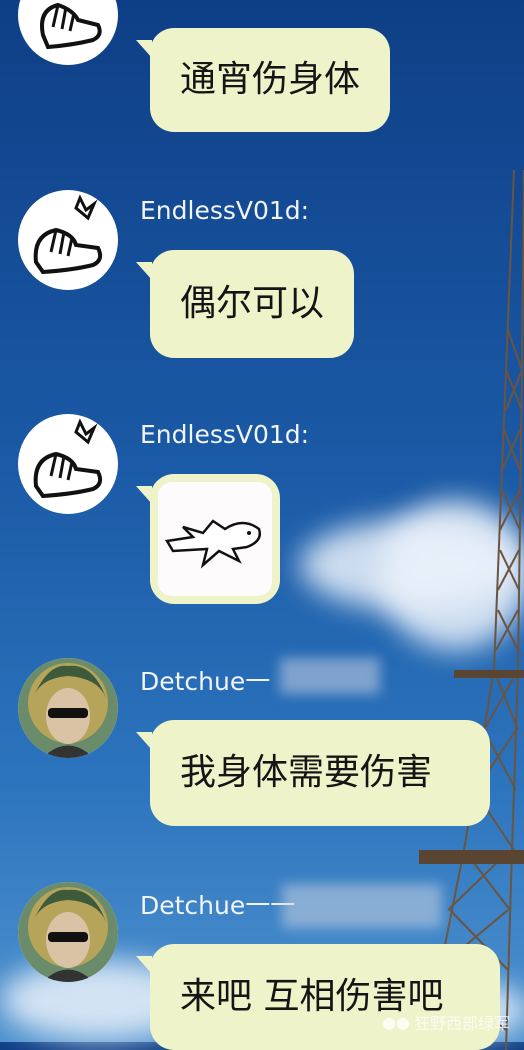  I want to click on wechat-icon: ●●, so click(396, 1022).